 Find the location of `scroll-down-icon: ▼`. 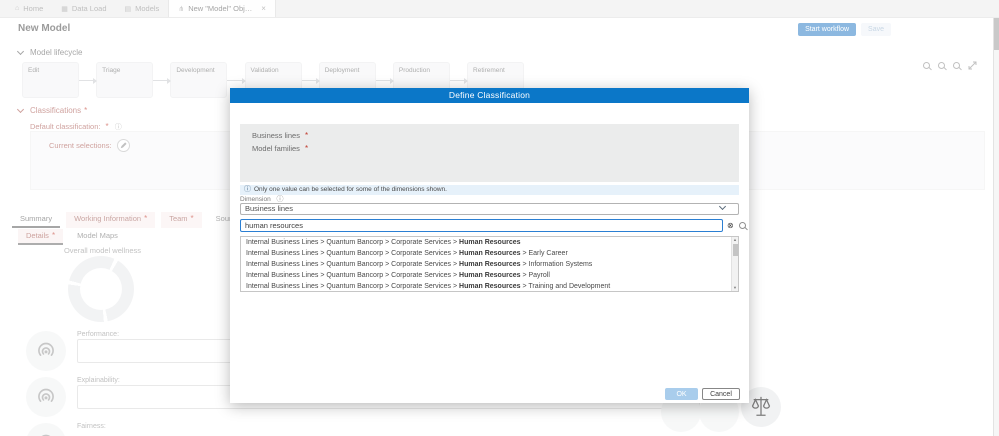

scroll-down-icon: ▼ is located at coordinates (735, 288).